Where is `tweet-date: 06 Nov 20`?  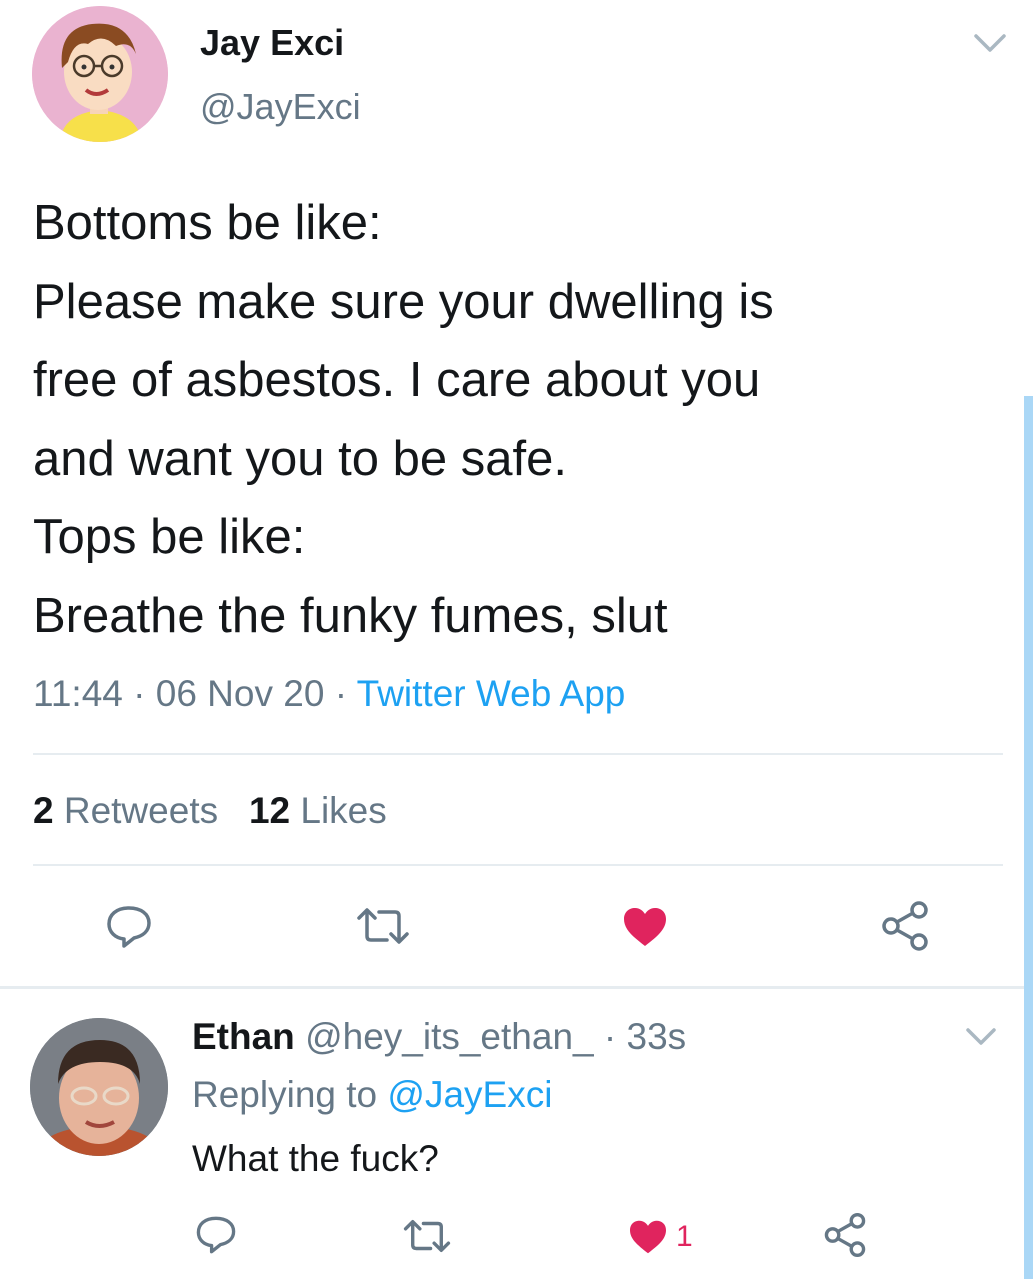 tweet-date: 06 Nov 20 is located at coordinates (240, 693).